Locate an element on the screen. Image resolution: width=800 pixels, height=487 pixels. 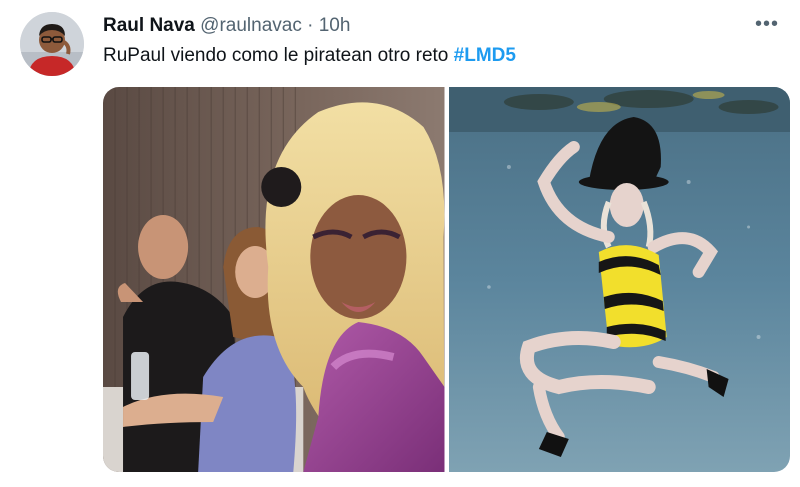
tweet-header: Raul Nava @raulnavac · 10h is located at coordinates (226, 26).